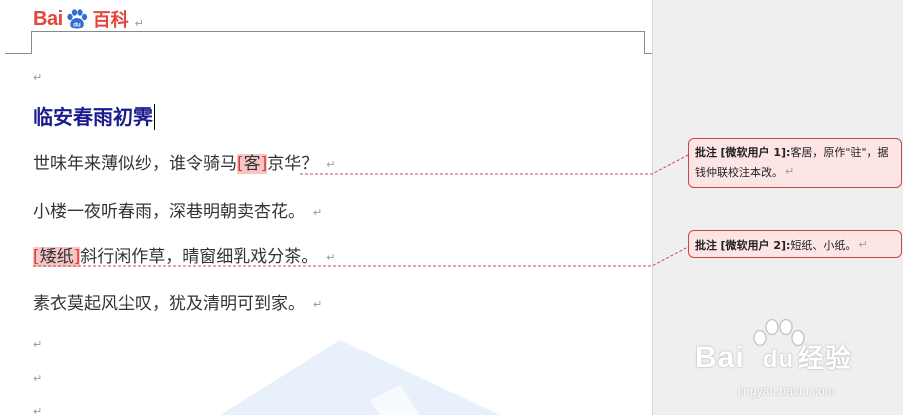 Image resolution: width=903 pixels, height=415 pixels. What do you see at coordinates (199, 257) in the screenshot?
I see `line-text: 斜行闲作草，晴窗细乳戏分茶。` at bounding box center [199, 257].